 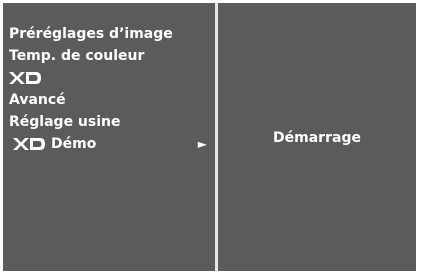 I want to click on submenu-item-start: Démarrage, so click(x=317, y=138).